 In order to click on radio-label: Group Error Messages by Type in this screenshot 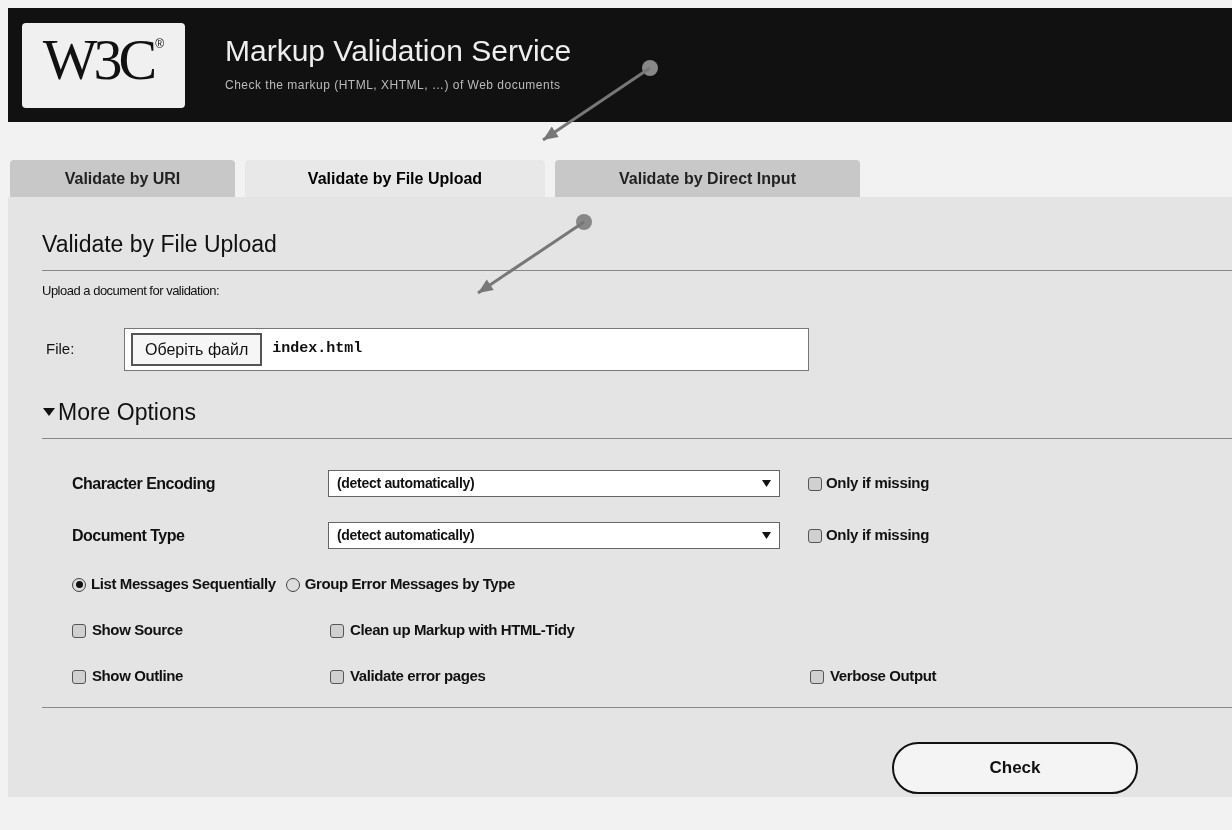, I will do `click(409, 584)`.